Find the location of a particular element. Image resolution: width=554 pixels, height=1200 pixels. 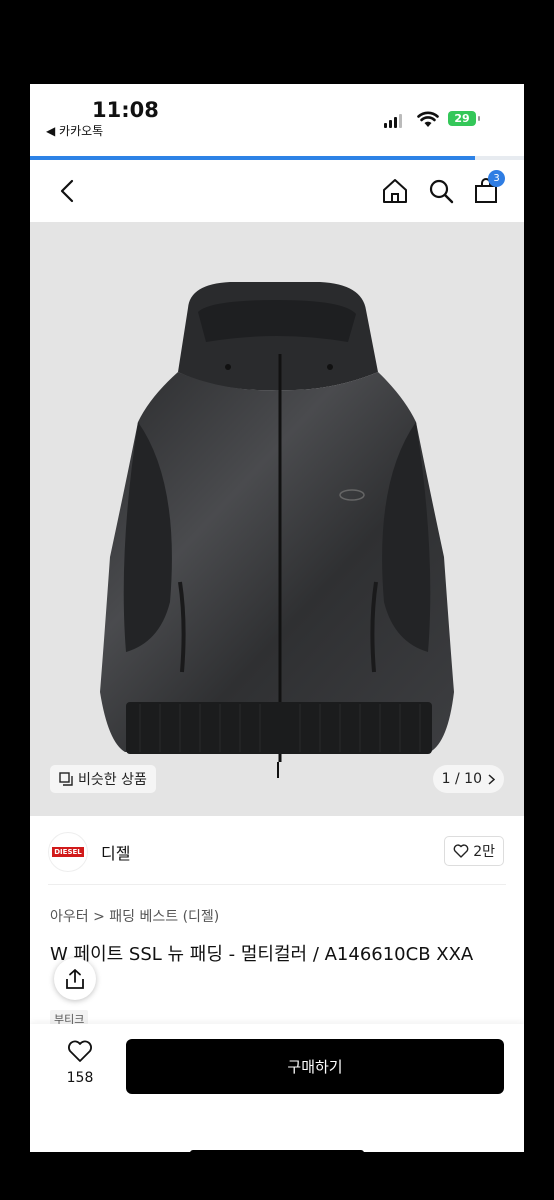

wifi-icon is located at coordinates (428, 119).